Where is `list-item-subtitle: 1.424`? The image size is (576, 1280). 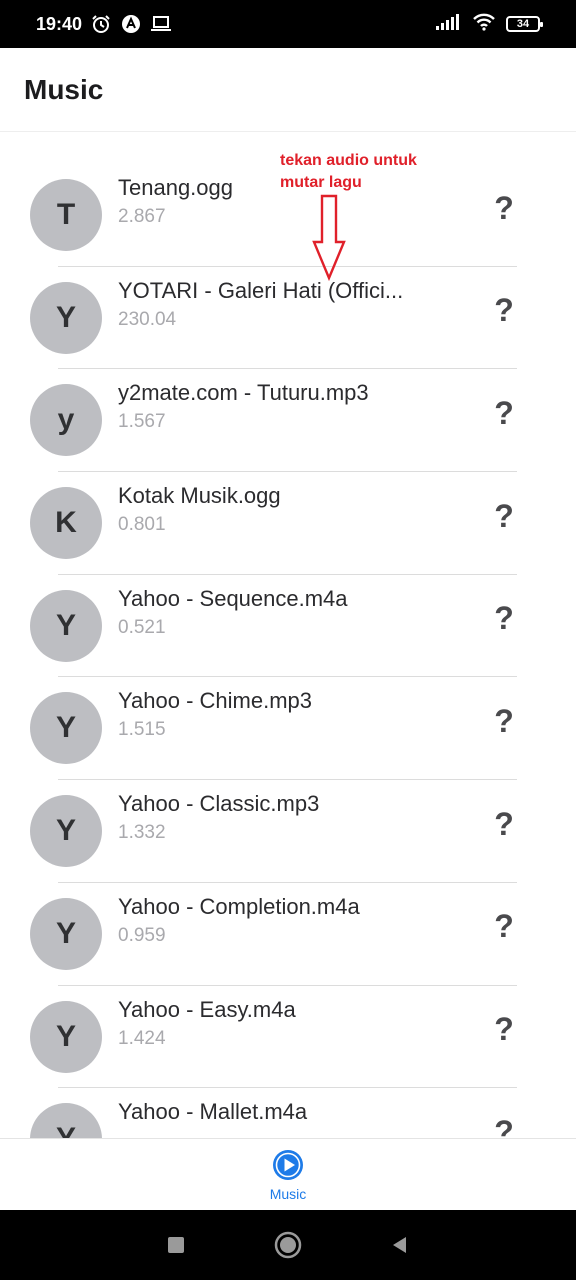
list-item-subtitle: 1.424 is located at coordinates (142, 1038).